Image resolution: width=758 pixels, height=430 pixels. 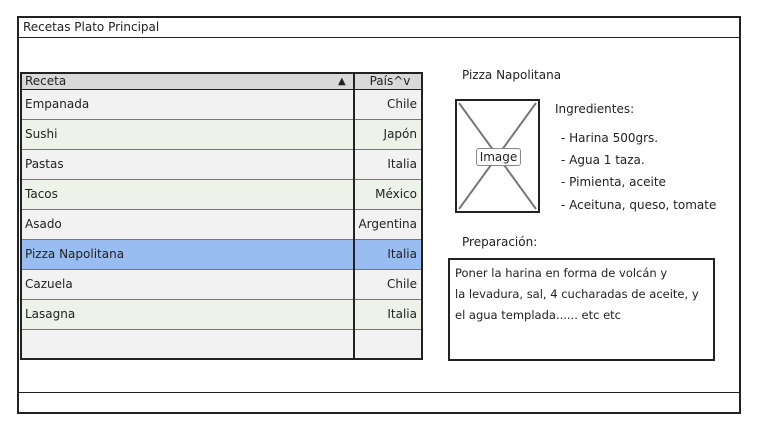 I want to click on preparation-line: el agua templada...... etc etc, so click(x=538, y=315).